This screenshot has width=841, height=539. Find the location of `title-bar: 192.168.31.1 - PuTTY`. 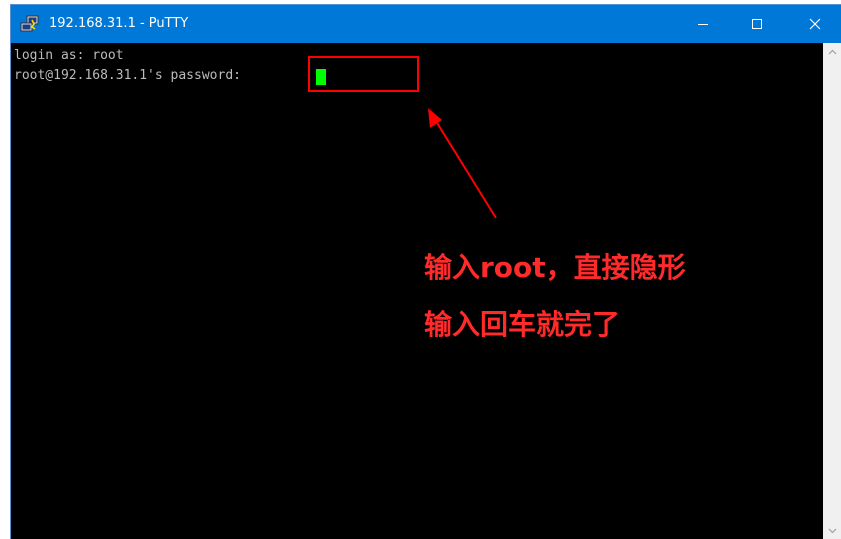

title-bar: 192.168.31.1 - PuTTY is located at coordinates (426, 24).